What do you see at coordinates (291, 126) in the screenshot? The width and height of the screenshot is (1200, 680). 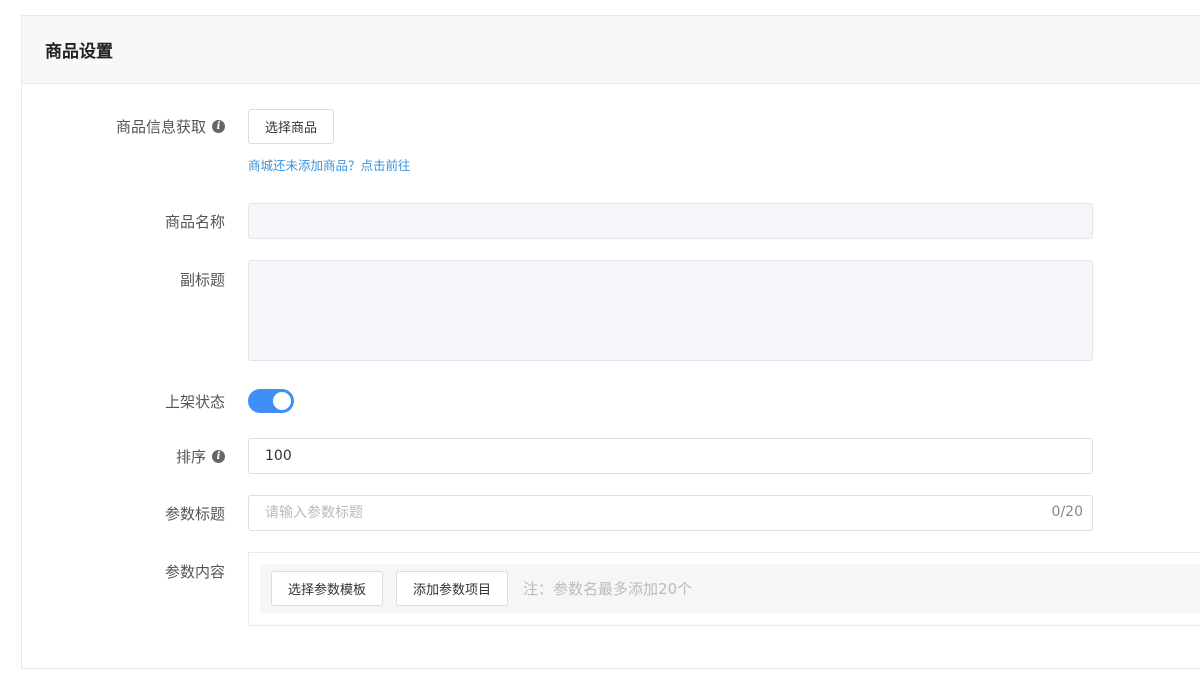 I see `select-product-button: 选择商品` at bounding box center [291, 126].